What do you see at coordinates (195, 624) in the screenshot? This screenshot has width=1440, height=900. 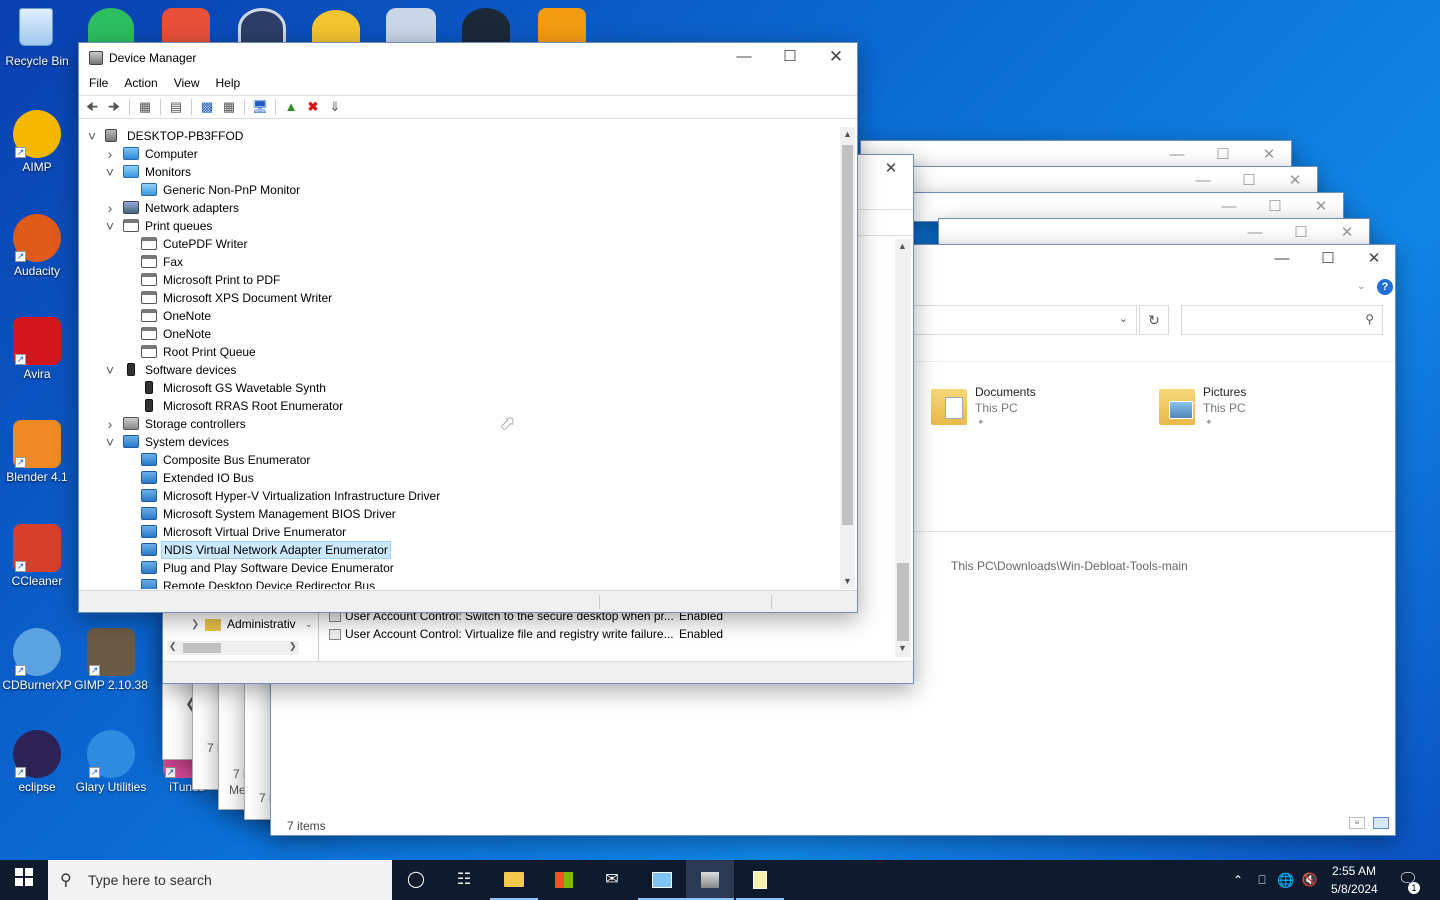 I see `chevron-right-icon: ❯` at bounding box center [195, 624].